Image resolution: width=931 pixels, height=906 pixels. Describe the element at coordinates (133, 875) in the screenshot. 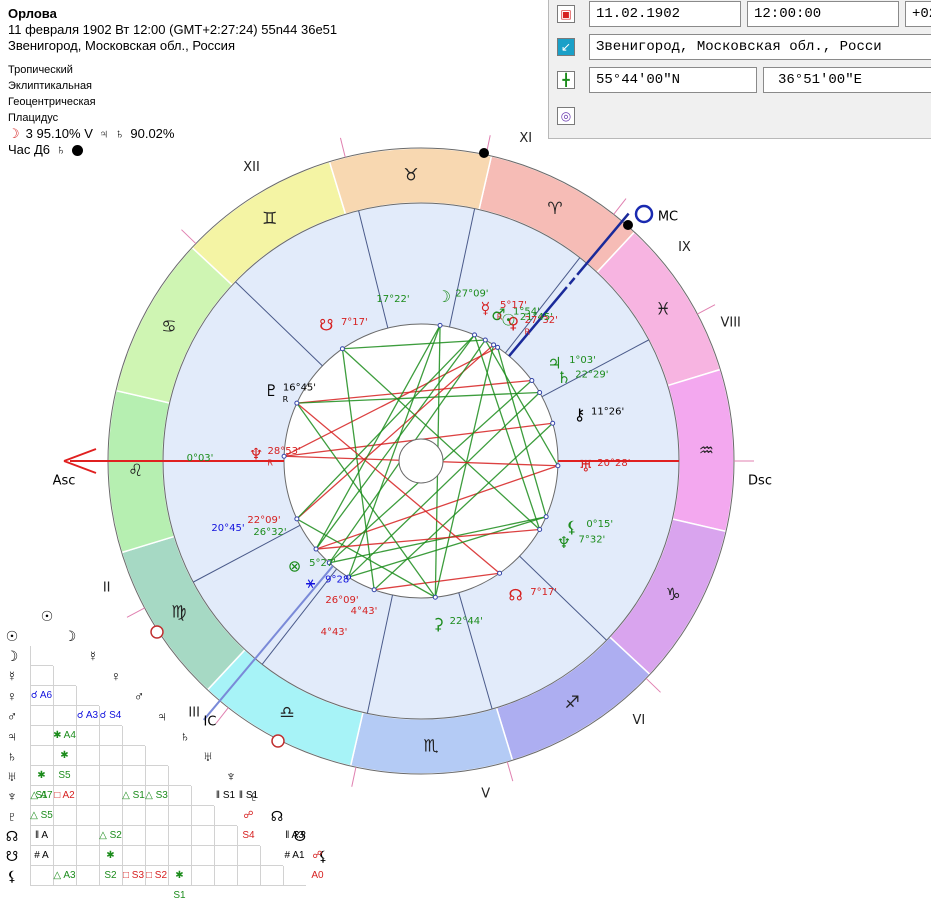

I see `aspect-symbol-icon: □ S3` at that location.